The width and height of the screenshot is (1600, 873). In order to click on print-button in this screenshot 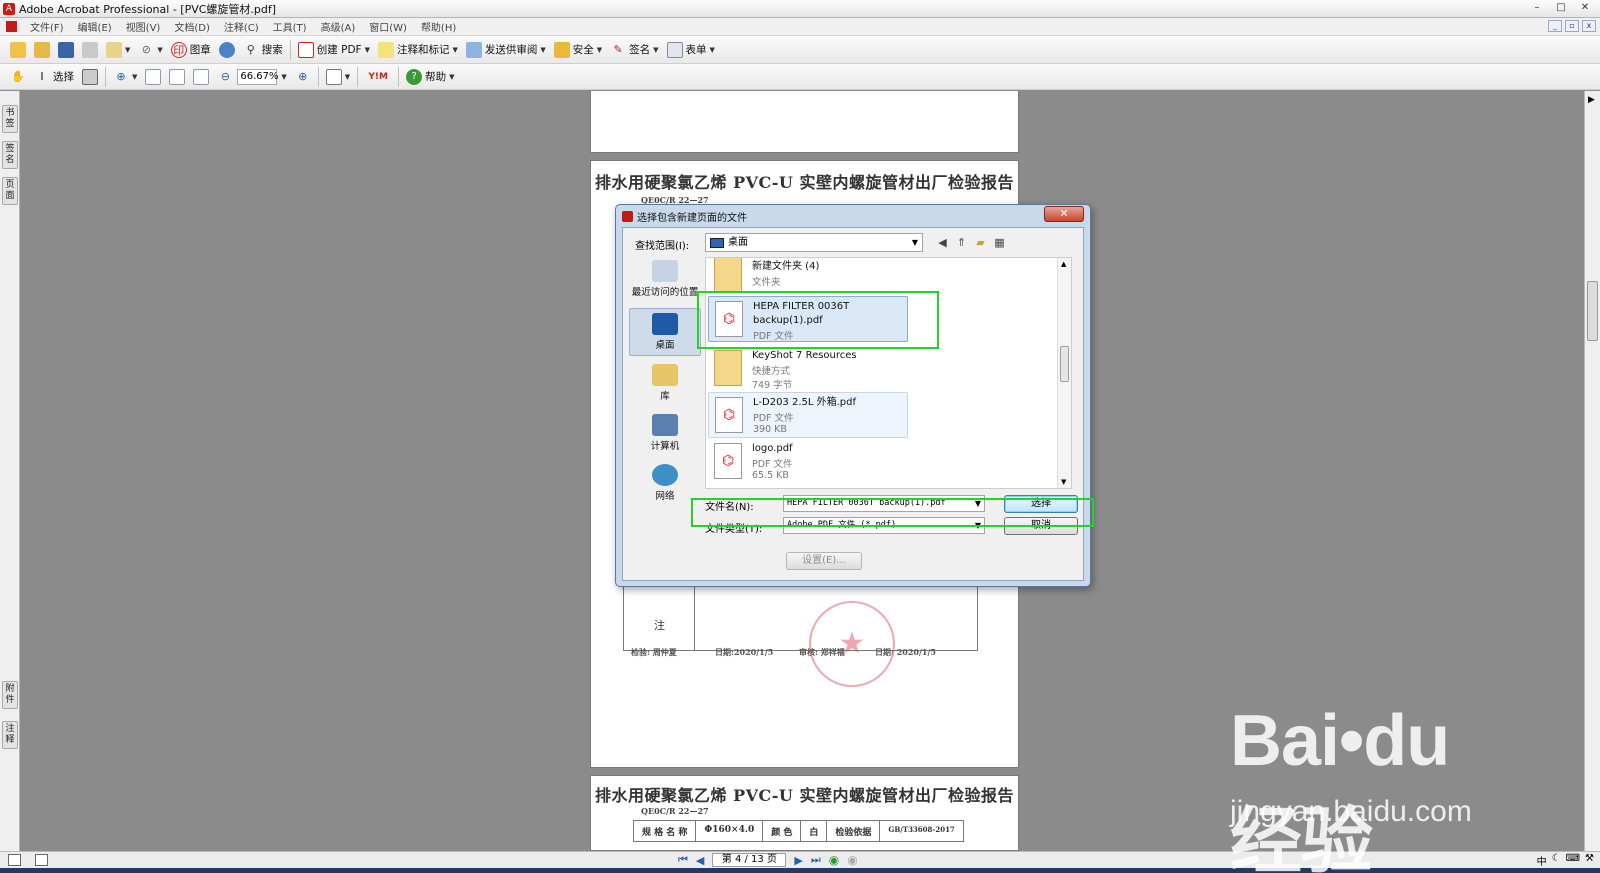, I will do `click(90, 50)`.